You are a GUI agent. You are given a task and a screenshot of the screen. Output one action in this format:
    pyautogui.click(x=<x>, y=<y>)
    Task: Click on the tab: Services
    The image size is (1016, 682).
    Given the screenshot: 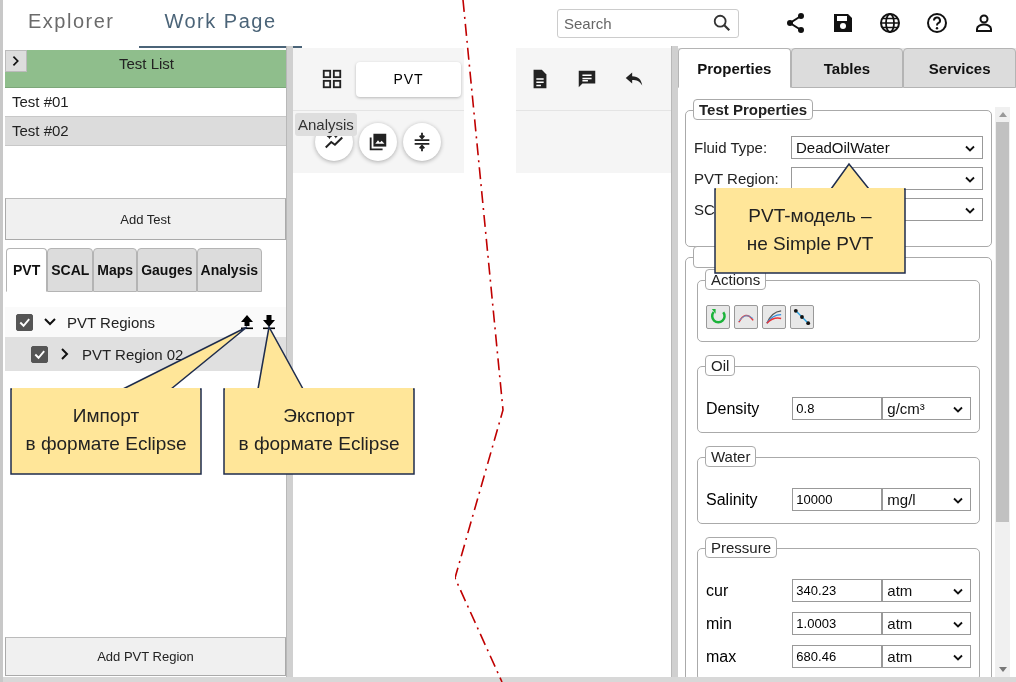 What is the action you would take?
    pyautogui.click(x=959, y=68)
    